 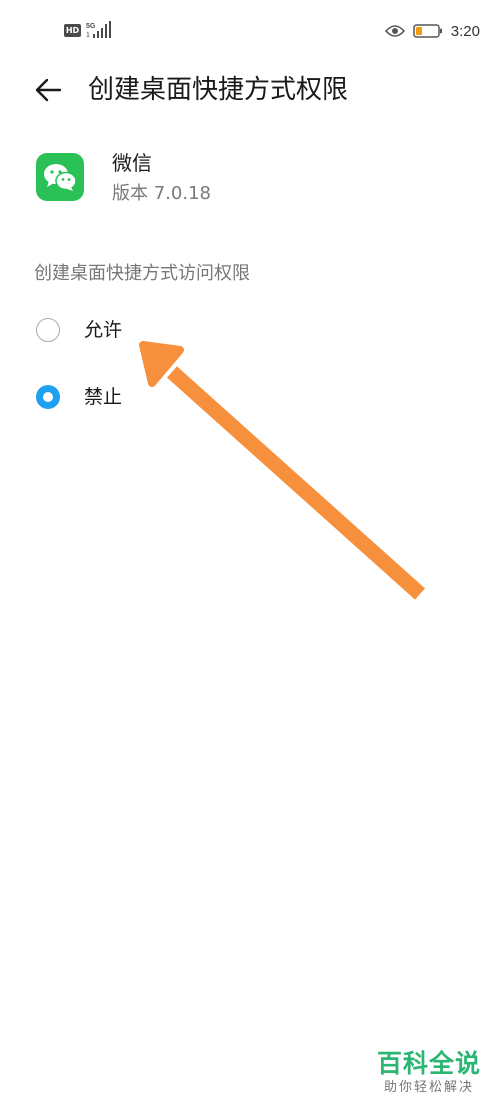 What do you see at coordinates (132, 163) in the screenshot?
I see `app-name: 微信` at bounding box center [132, 163].